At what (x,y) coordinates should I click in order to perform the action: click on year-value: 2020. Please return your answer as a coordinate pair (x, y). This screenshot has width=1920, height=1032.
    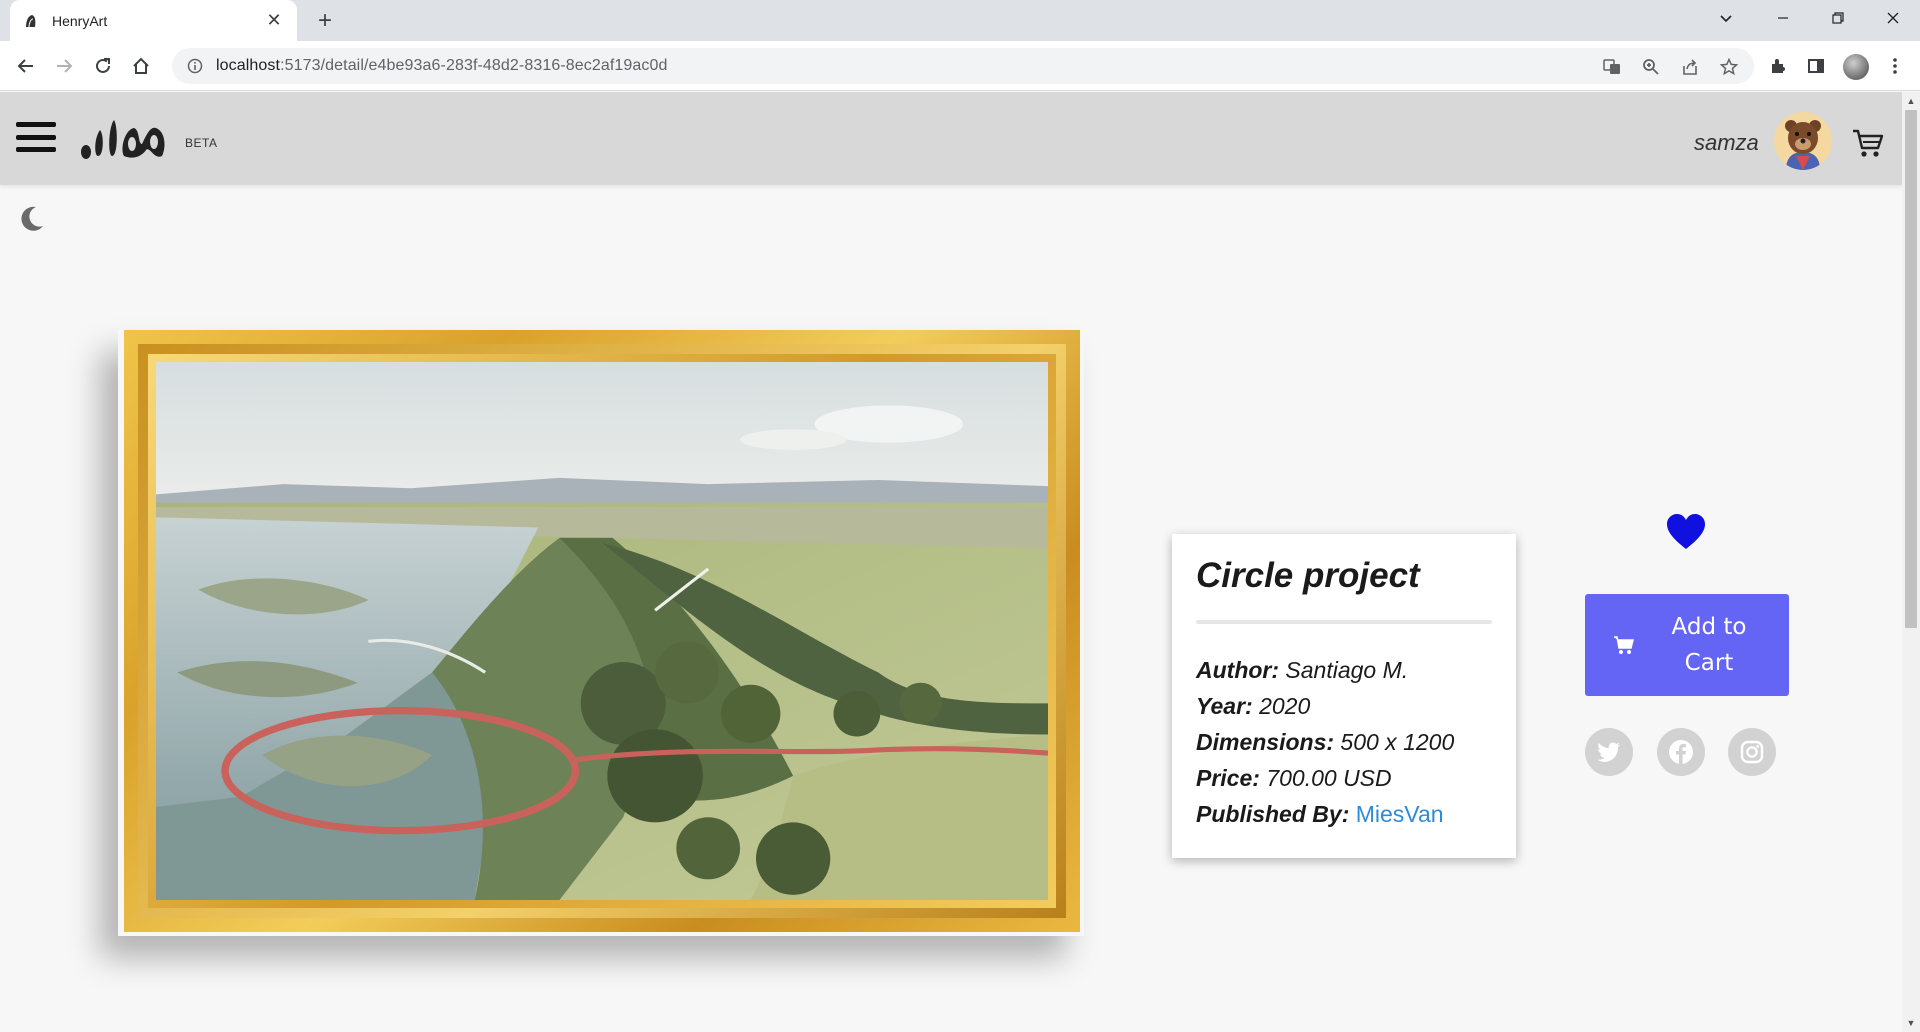
    Looking at the image, I should click on (1285, 706).